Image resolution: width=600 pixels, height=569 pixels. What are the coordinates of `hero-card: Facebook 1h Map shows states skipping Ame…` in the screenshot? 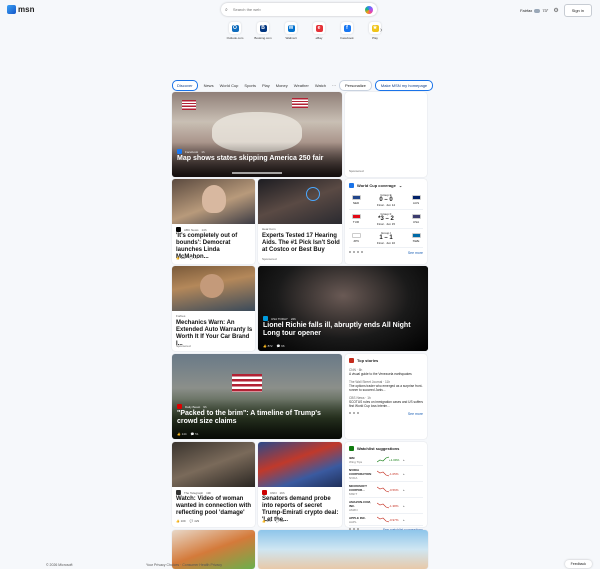 It's located at (257, 134).